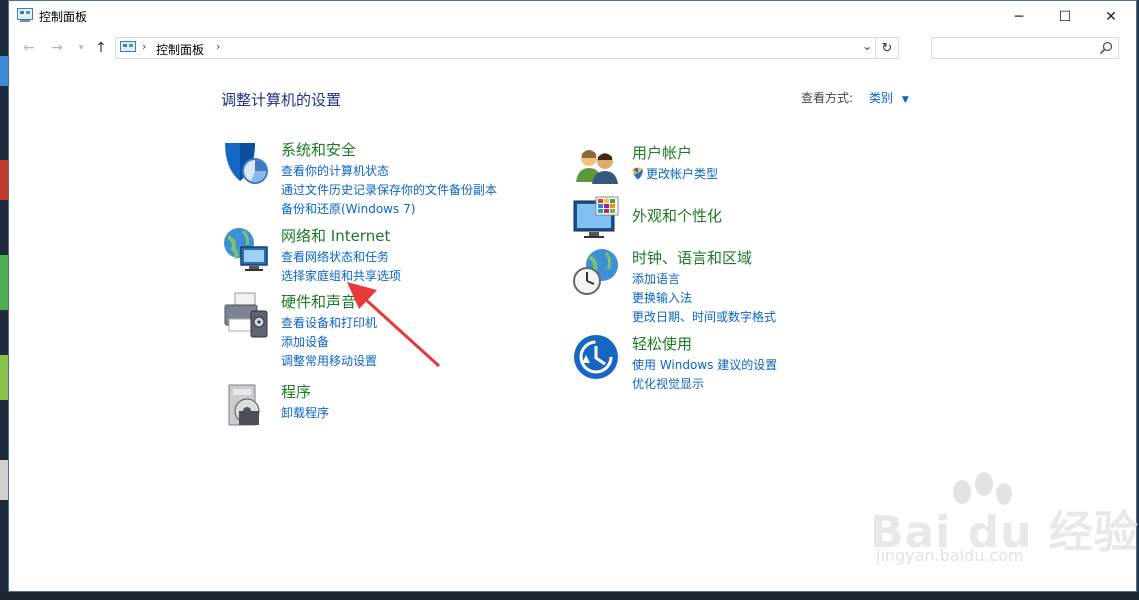  What do you see at coordinates (569, 596) in the screenshot?
I see `taskbar` at bounding box center [569, 596].